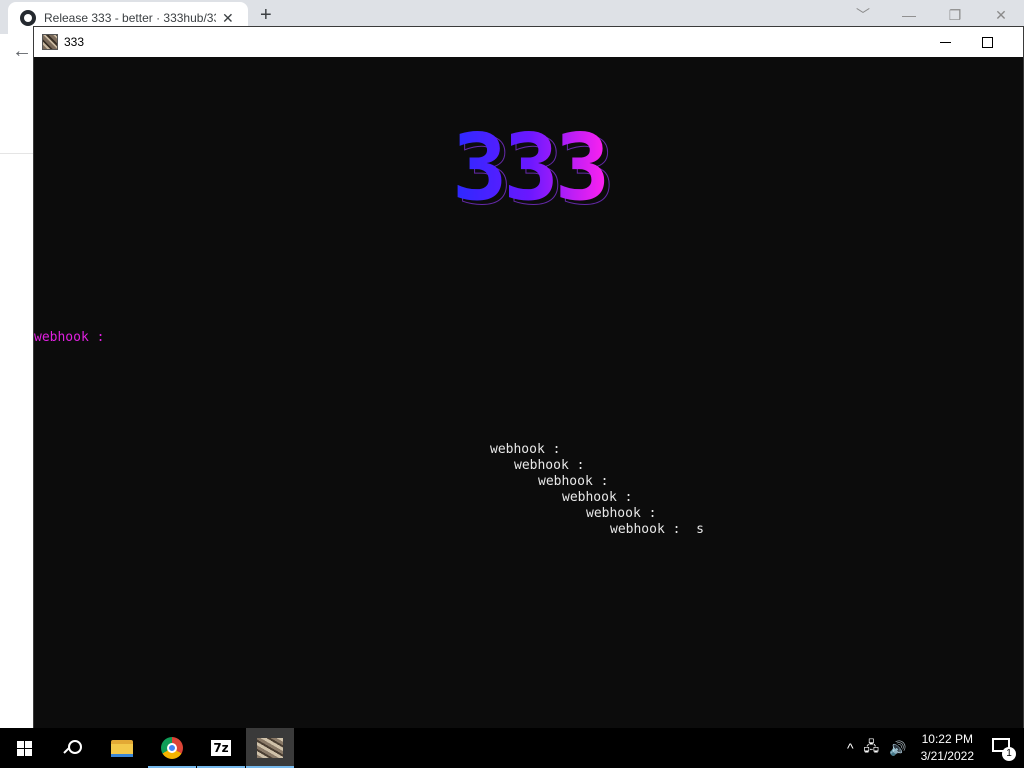  I want to click on logo-333: 333 333, so click(534, 164).